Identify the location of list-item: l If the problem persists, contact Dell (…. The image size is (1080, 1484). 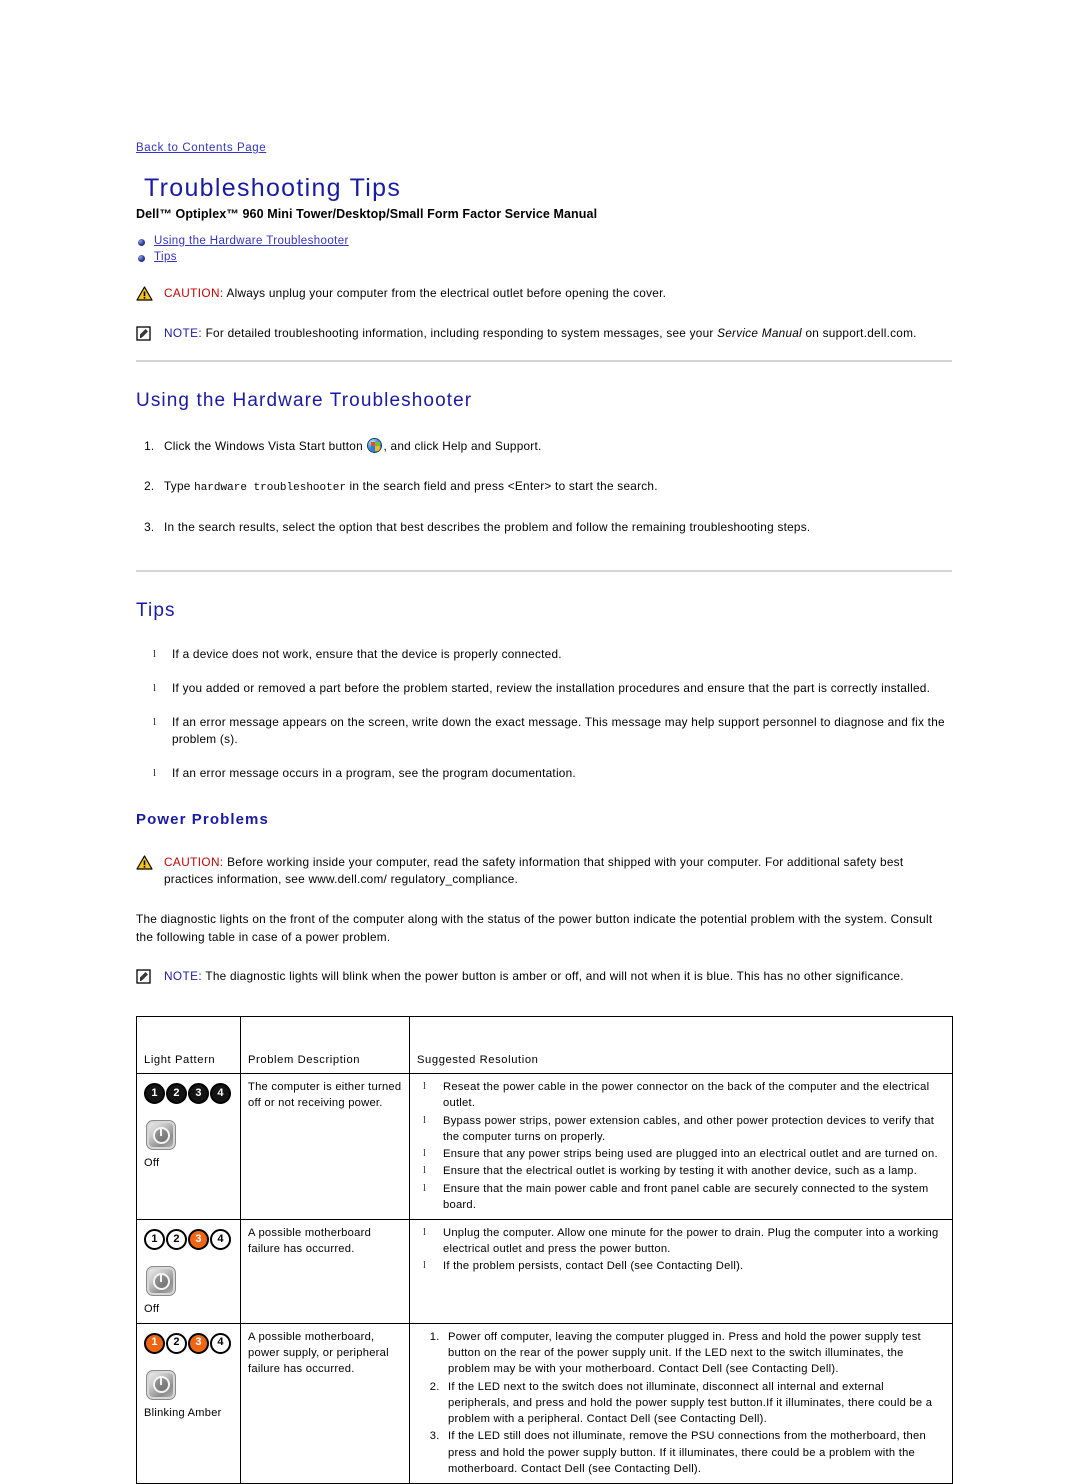
(681, 1266).